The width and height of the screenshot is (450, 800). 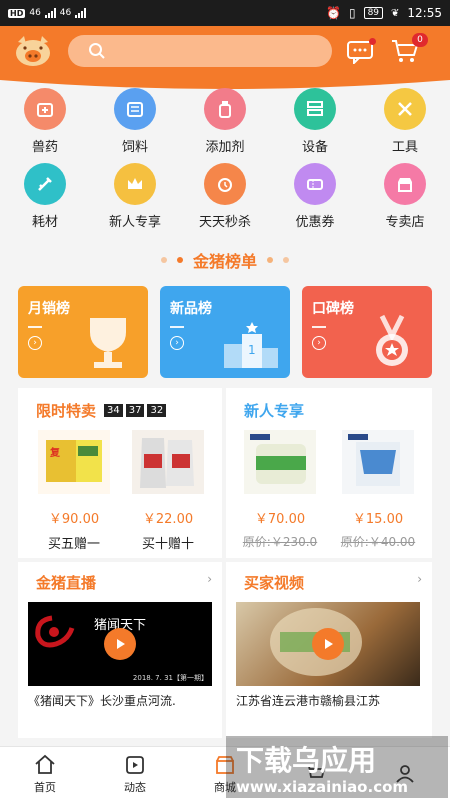 What do you see at coordinates (157, 410) in the screenshot?
I see `timer-seconds: 32` at bounding box center [157, 410].